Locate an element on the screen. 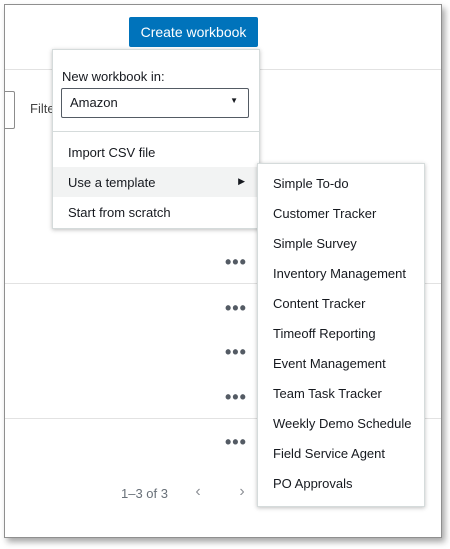  account-select-value: Amazon is located at coordinates (94, 102).